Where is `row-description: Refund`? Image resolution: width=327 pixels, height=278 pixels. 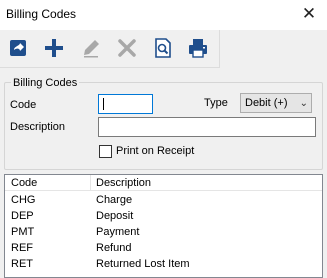
row-description: Refund is located at coordinates (114, 248).